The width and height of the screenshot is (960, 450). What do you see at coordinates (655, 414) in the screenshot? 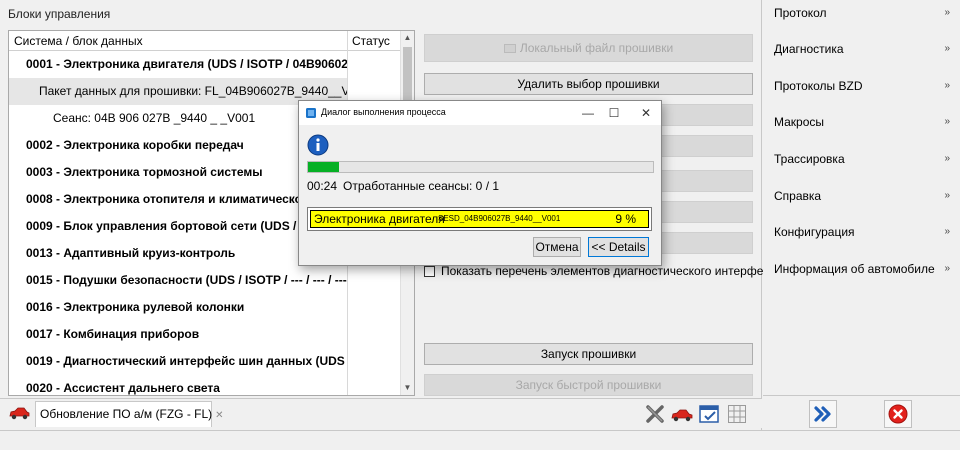
I see `tools-icon` at bounding box center [655, 414].